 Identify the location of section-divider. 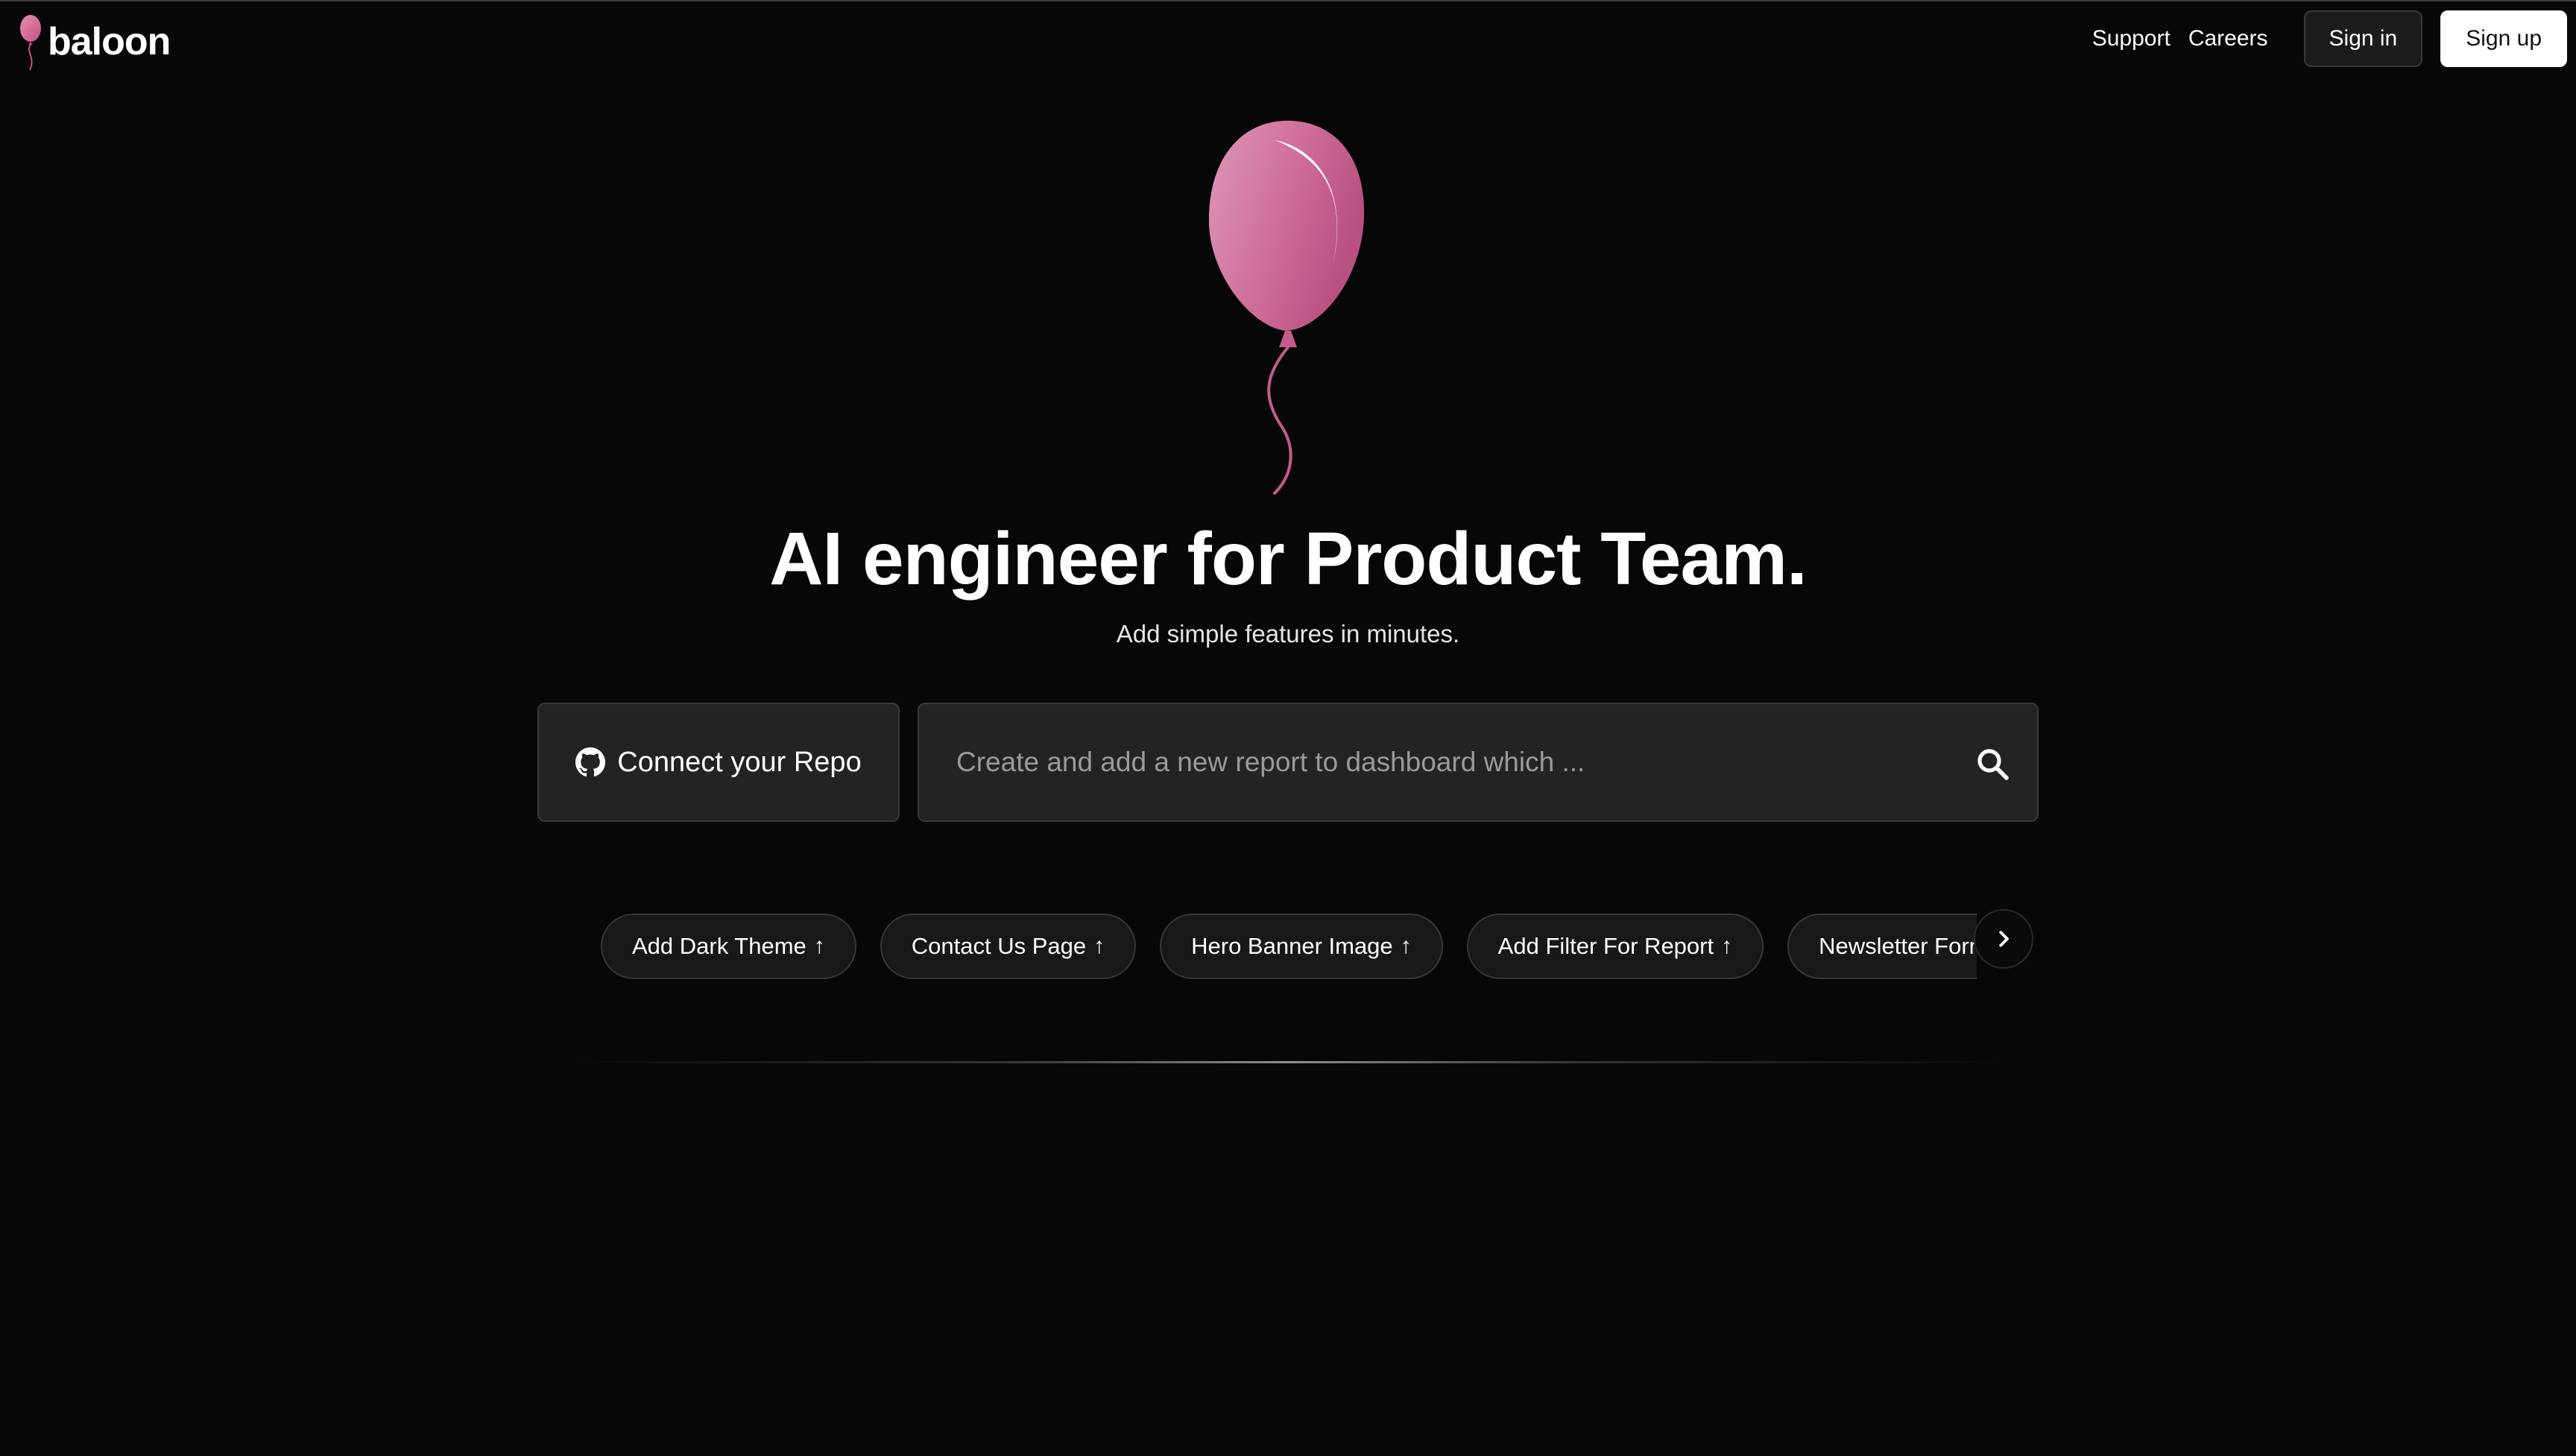
(1289, 1062).